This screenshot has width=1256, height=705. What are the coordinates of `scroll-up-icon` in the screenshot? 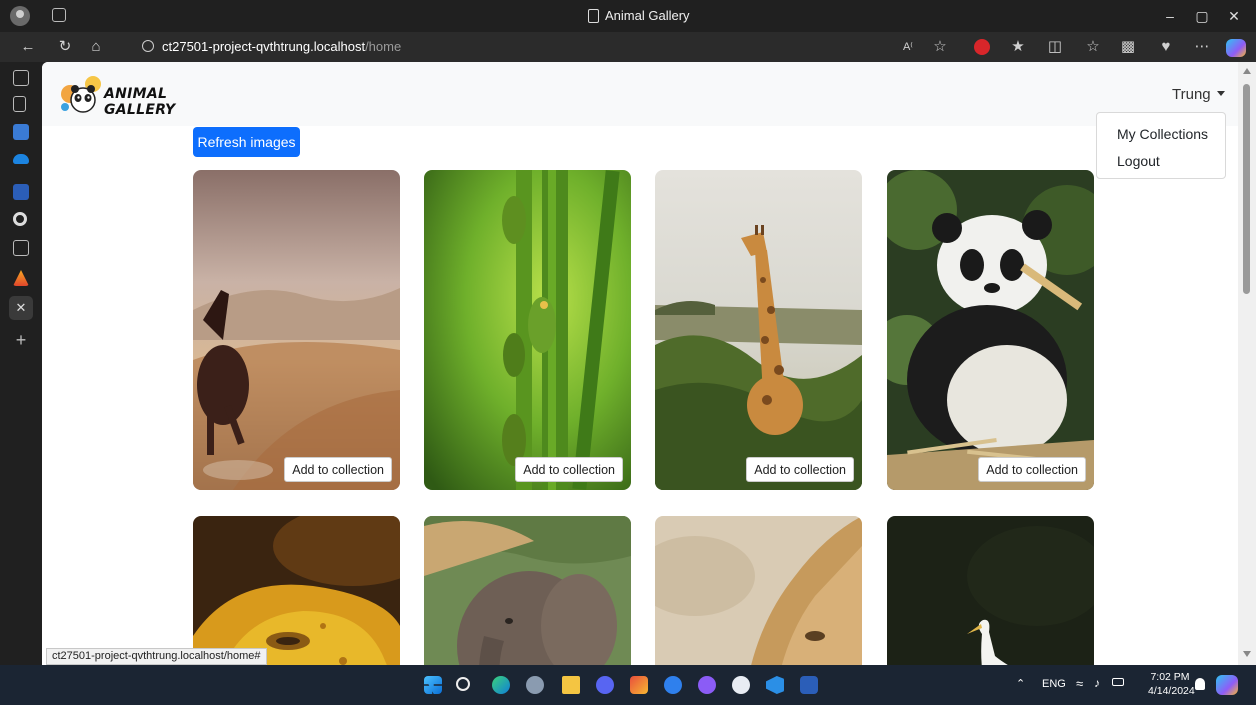 It's located at (1247, 71).